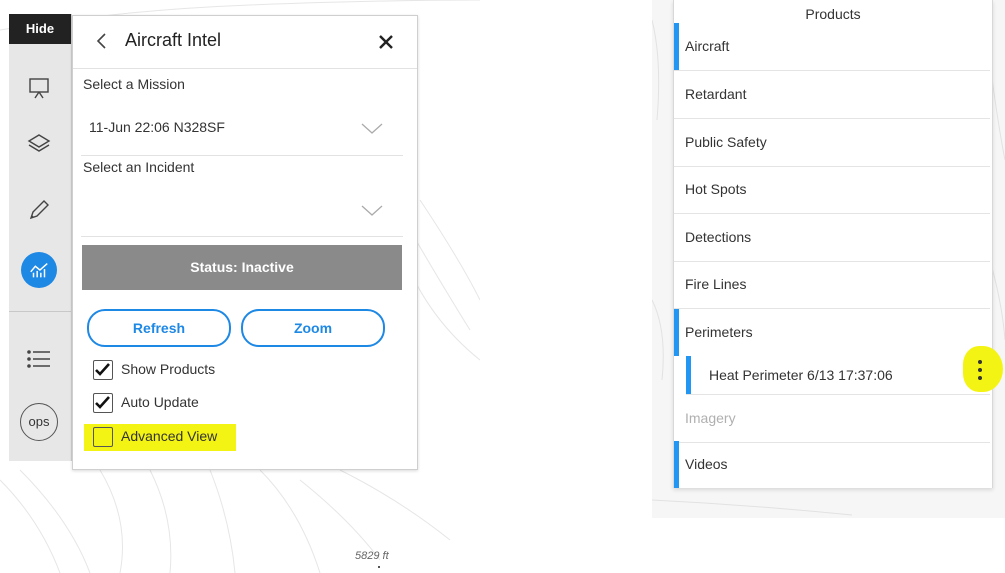  What do you see at coordinates (719, 332) in the screenshot?
I see `product-label: Perimeters` at bounding box center [719, 332].